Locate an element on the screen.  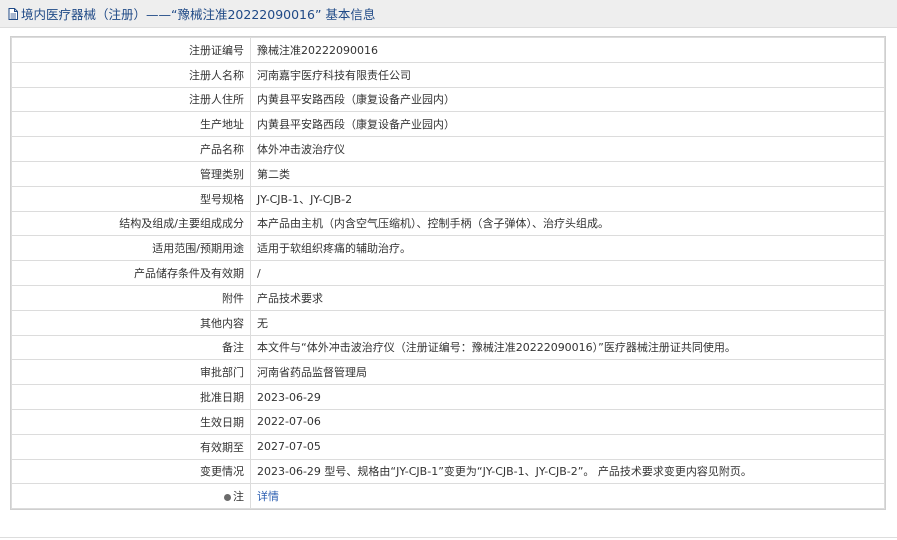
row-label: 变更情况 is located at coordinates (131, 471).